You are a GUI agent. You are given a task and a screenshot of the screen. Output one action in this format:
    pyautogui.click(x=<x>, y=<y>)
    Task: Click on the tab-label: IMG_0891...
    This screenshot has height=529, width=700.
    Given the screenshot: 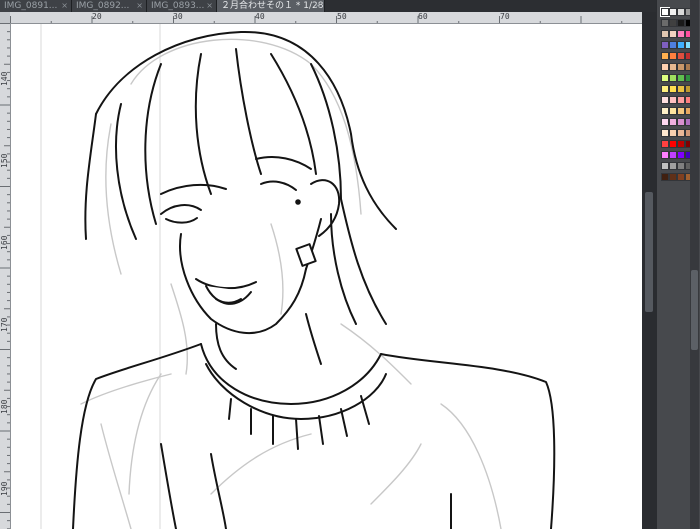 What is the action you would take?
    pyautogui.click(x=31, y=6)
    